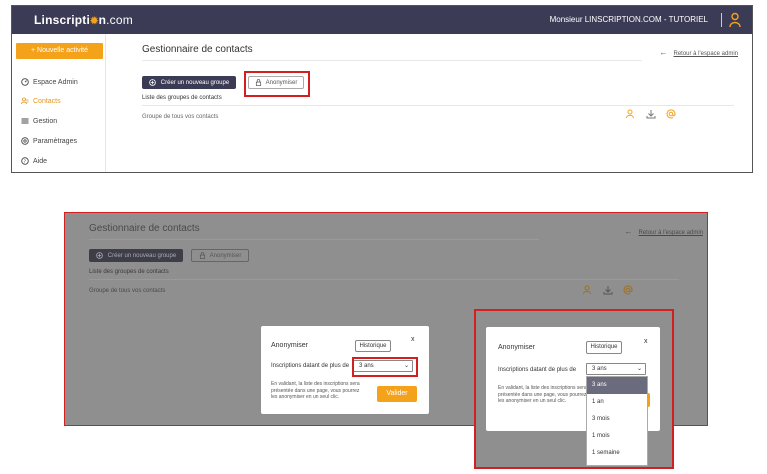 The image size is (767, 474). Describe the element at coordinates (277, 84) in the screenshot. I see `highlight-anonymize` at that location.